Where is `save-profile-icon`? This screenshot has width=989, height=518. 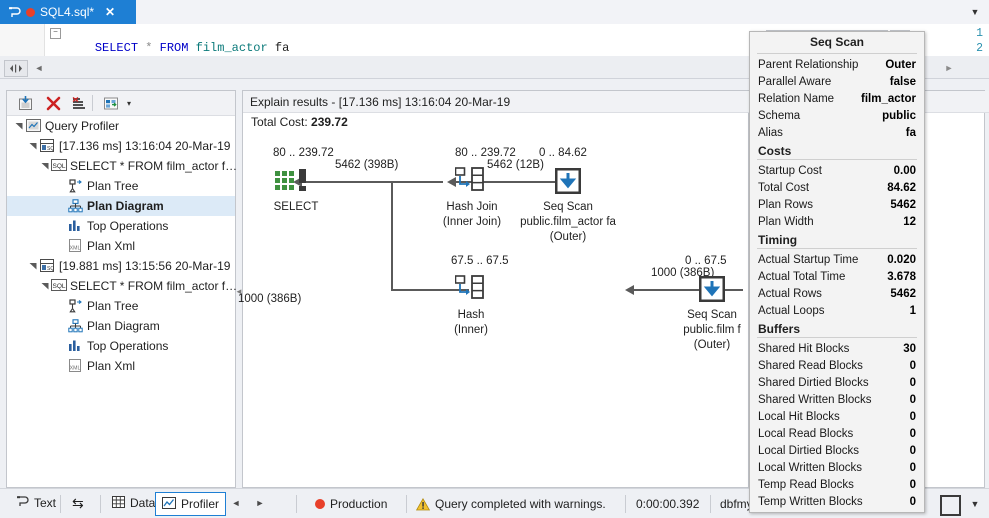
save-profile-icon is located at coordinates (25, 103).